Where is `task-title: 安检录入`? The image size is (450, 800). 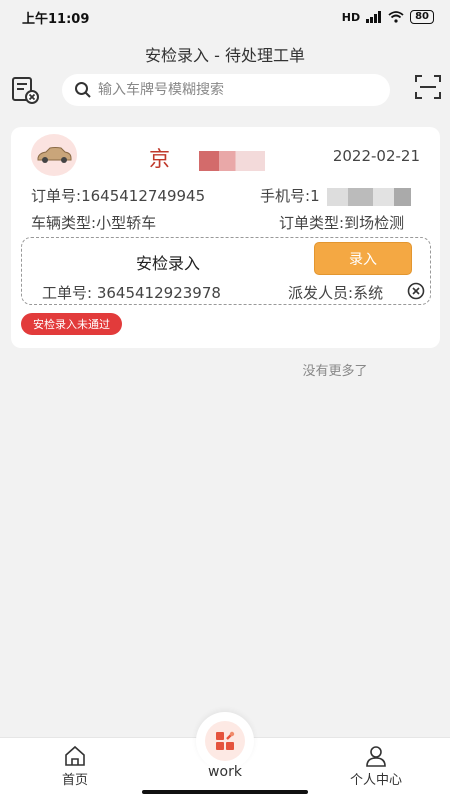
task-title: 安检录入 is located at coordinates (168, 263).